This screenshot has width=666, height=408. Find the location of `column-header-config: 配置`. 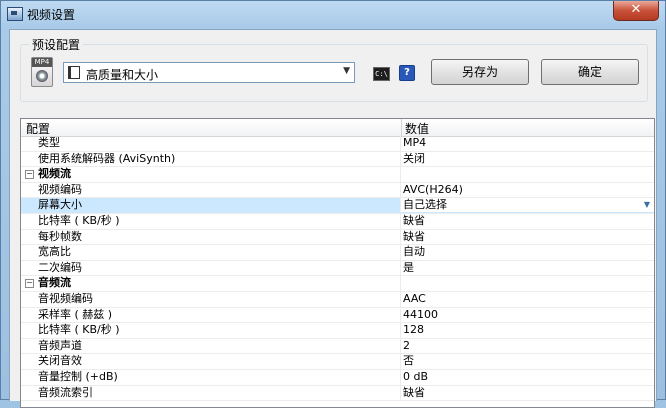

column-header-config: 配置 is located at coordinates (38, 128).